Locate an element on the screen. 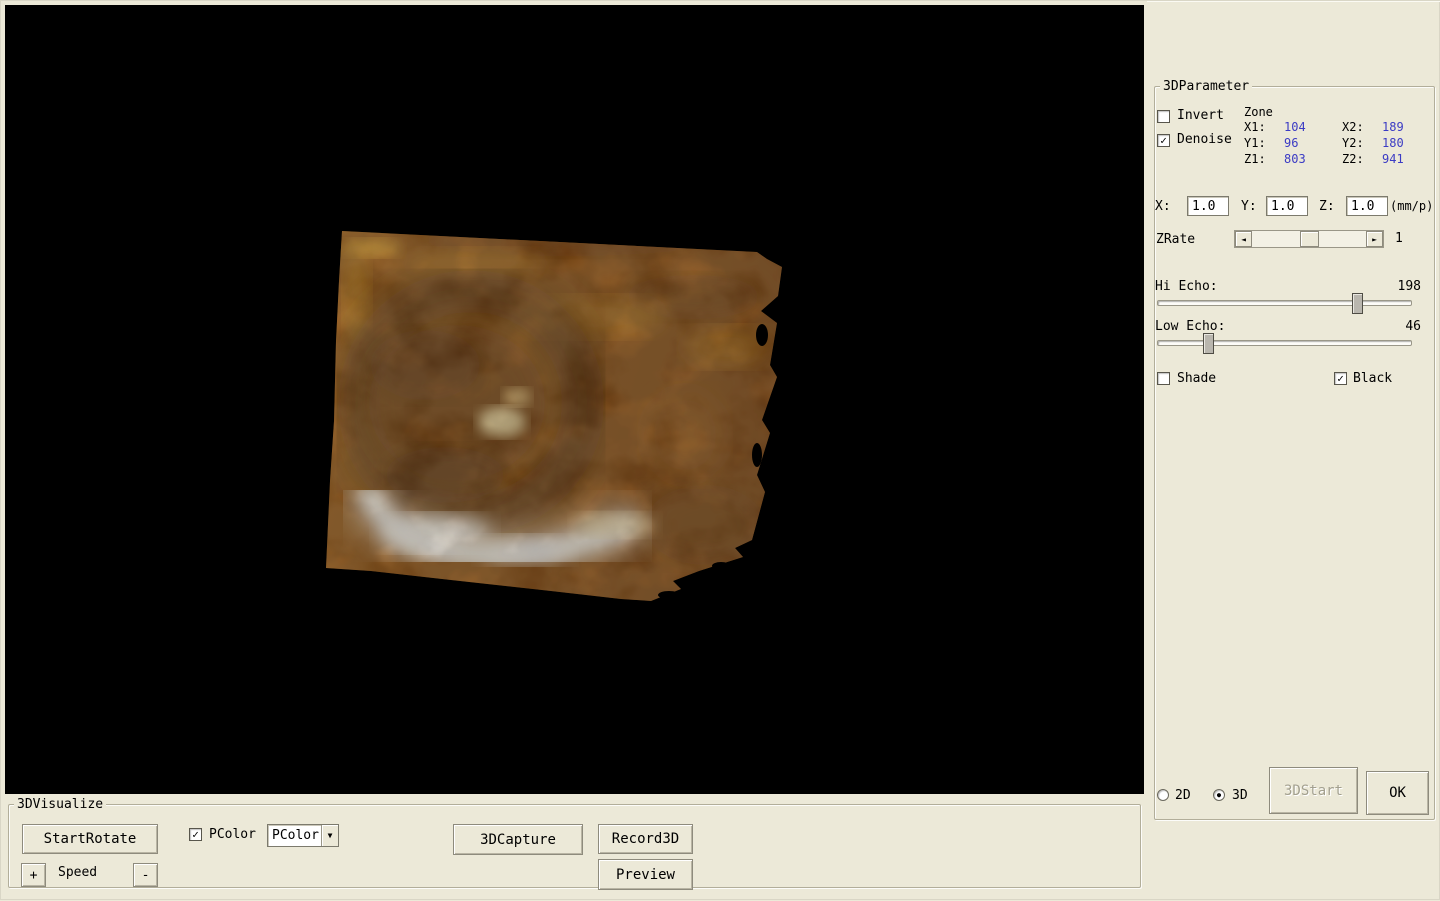  scale-x-label: X: is located at coordinates (1163, 206).